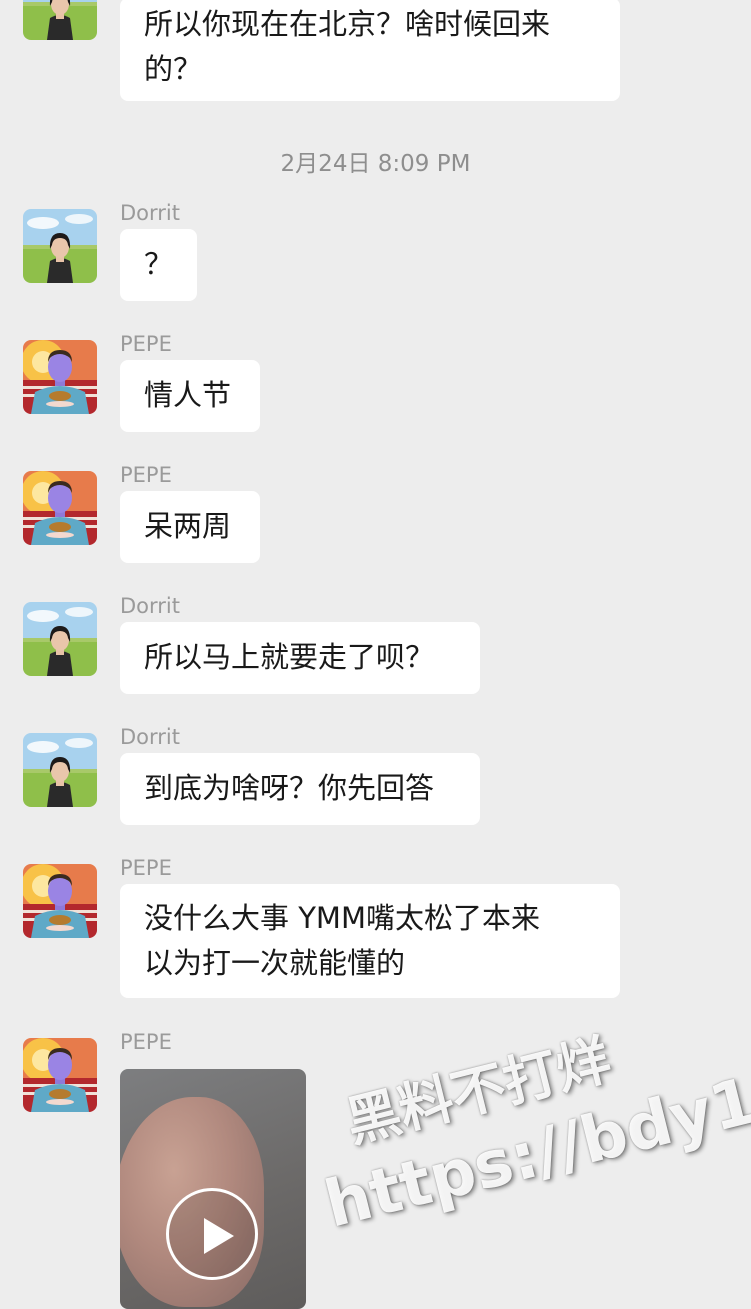 The width and height of the screenshot is (751, 1309). I want to click on message-line: ？, so click(159, 264).